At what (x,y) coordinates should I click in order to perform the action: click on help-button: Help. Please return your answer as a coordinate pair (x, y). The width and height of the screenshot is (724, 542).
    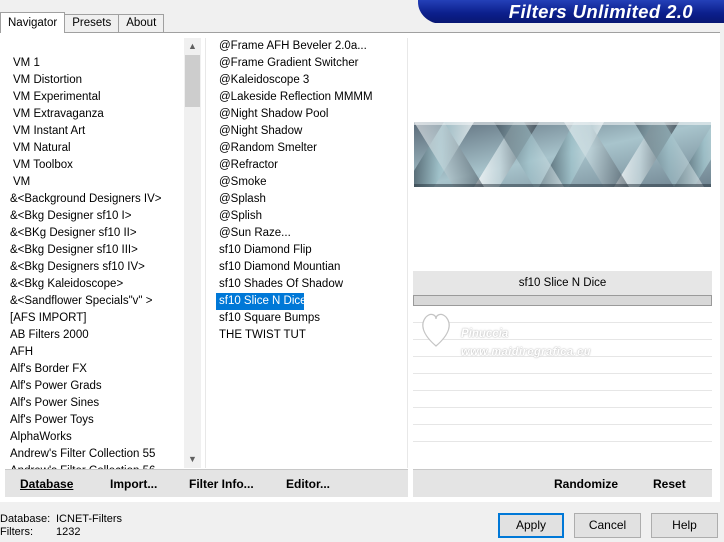
    Looking at the image, I should click on (684, 525).